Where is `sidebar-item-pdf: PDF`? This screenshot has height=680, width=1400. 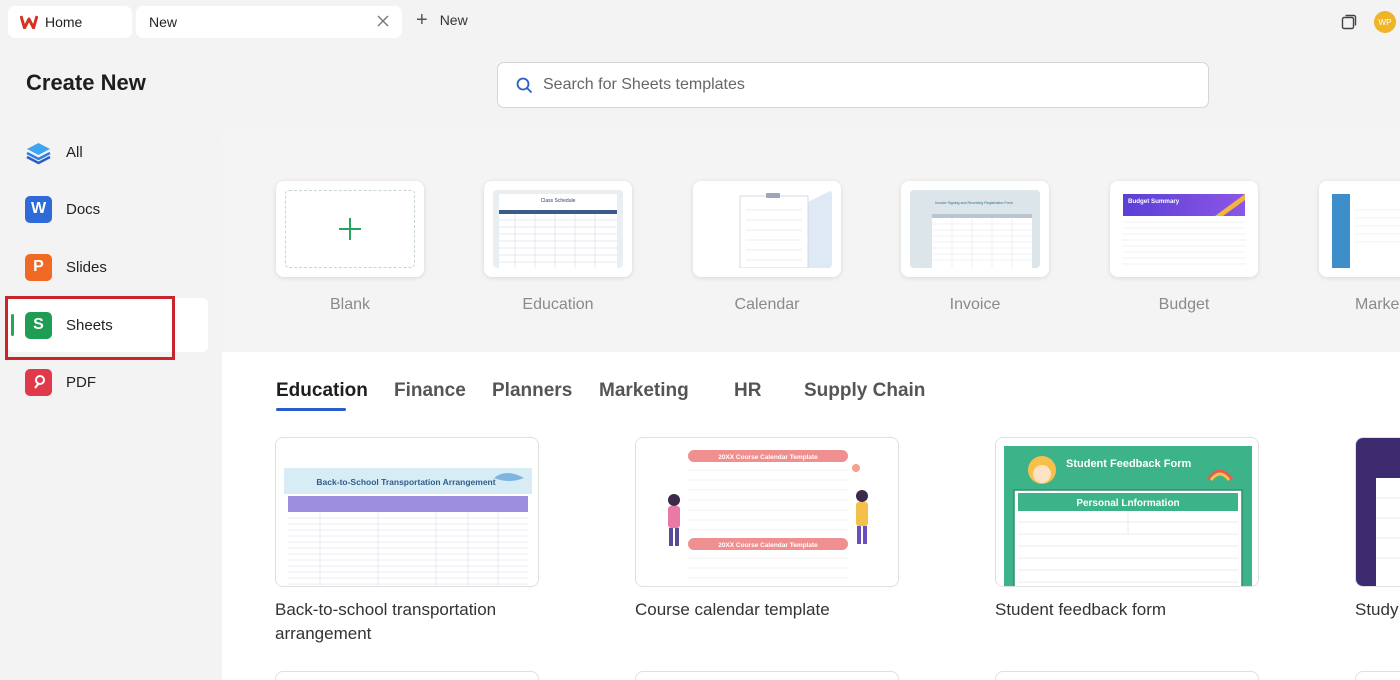 sidebar-item-pdf: PDF is located at coordinates (108, 382).